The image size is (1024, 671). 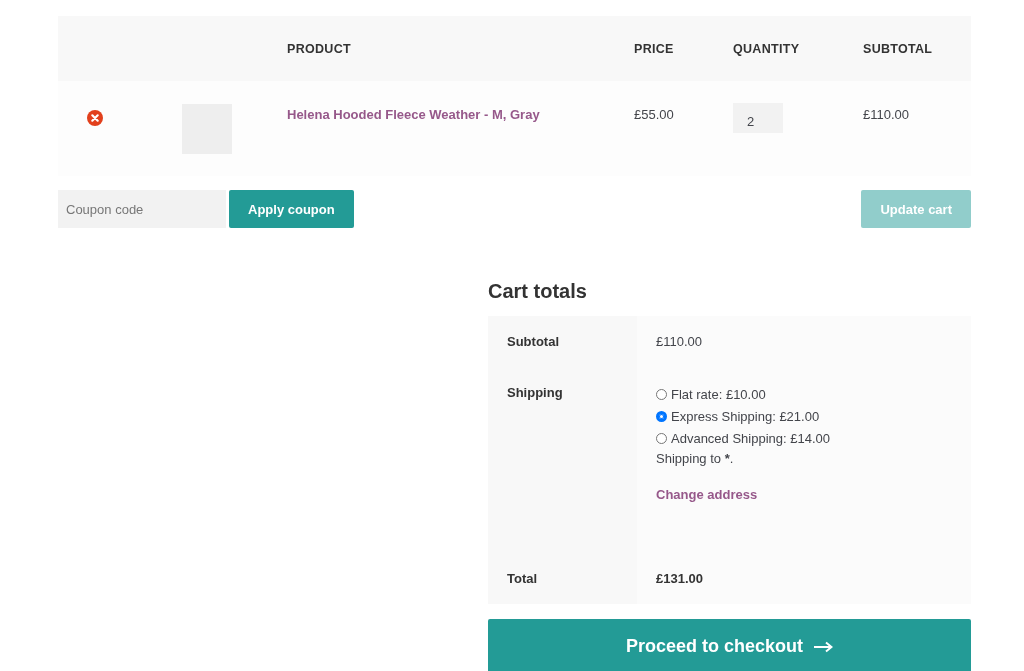 What do you see at coordinates (460, 114) in the screenshot?
I see `product-link: Helena Hooded Fleece Weather - M, Gray` at bounding box center [460, 114].